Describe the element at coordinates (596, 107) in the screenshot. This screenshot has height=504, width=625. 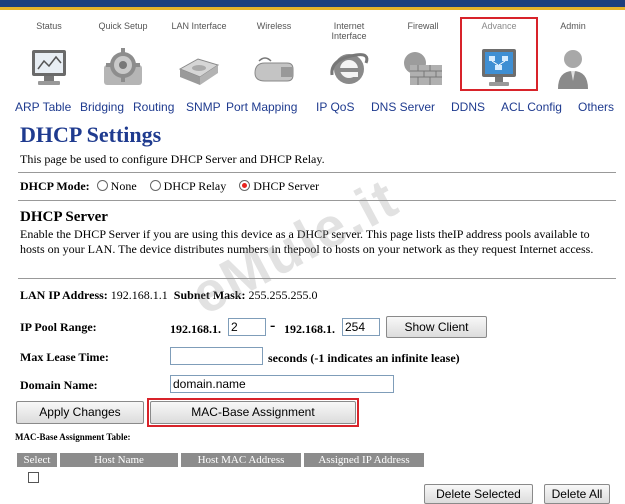
I see `subnav-others: Others` at that location.